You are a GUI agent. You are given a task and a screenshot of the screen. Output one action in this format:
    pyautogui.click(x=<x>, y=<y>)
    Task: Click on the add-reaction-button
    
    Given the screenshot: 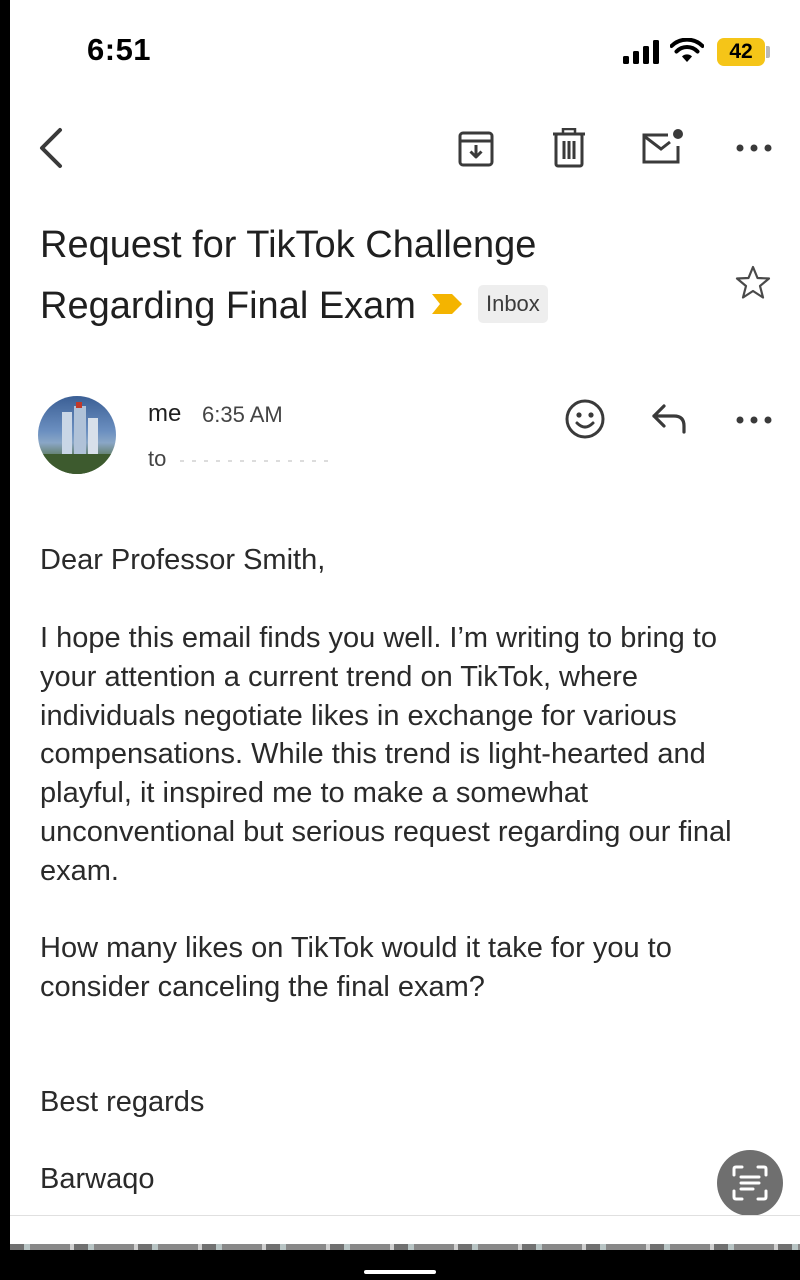 What is the action you would take?
    pyautogui.click(x=585, y=419)
    